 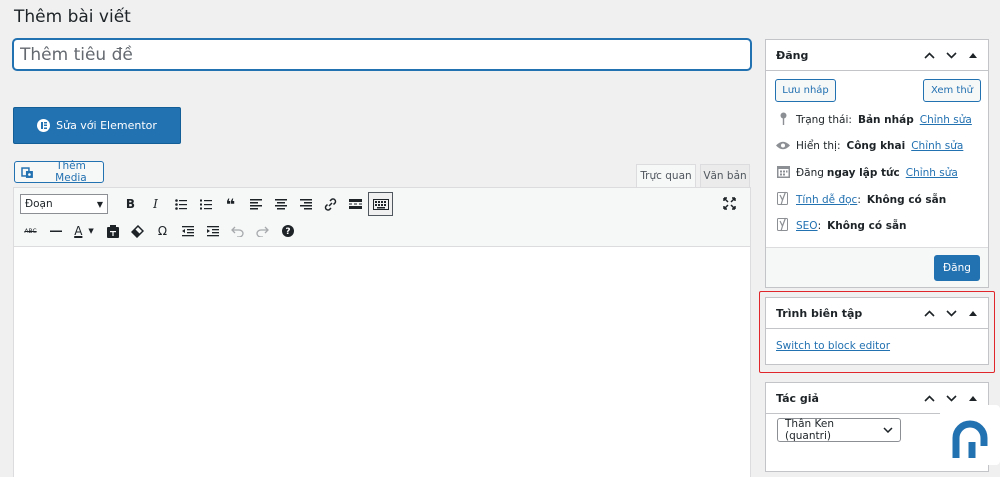 What do you see at coordinates (824, 120) in the screenshot?
I see `status-label: Trạng thái:` at bounding box center [824, 120].